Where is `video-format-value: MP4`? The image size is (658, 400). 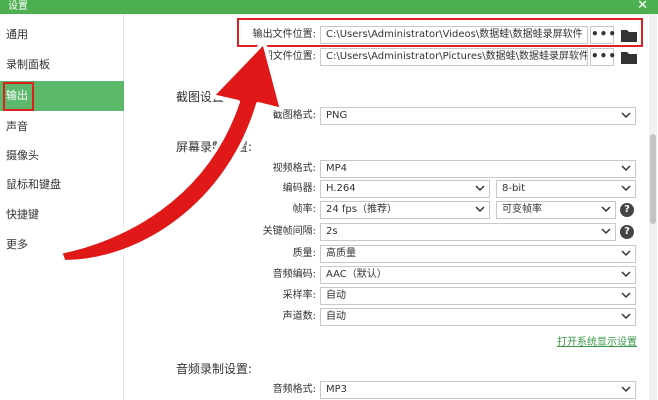
video-format-value: MP4 is located at coordinates (337, 168).